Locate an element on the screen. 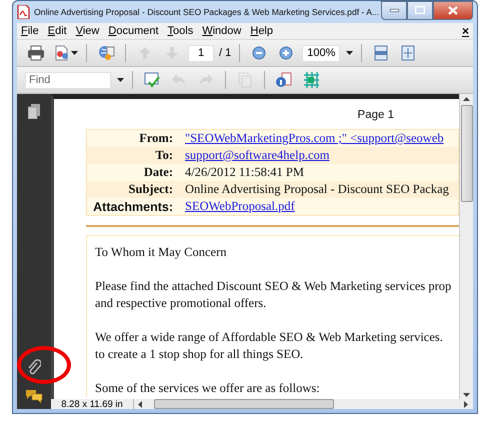  page-total: / 1 is located at coordinates (225, 53).